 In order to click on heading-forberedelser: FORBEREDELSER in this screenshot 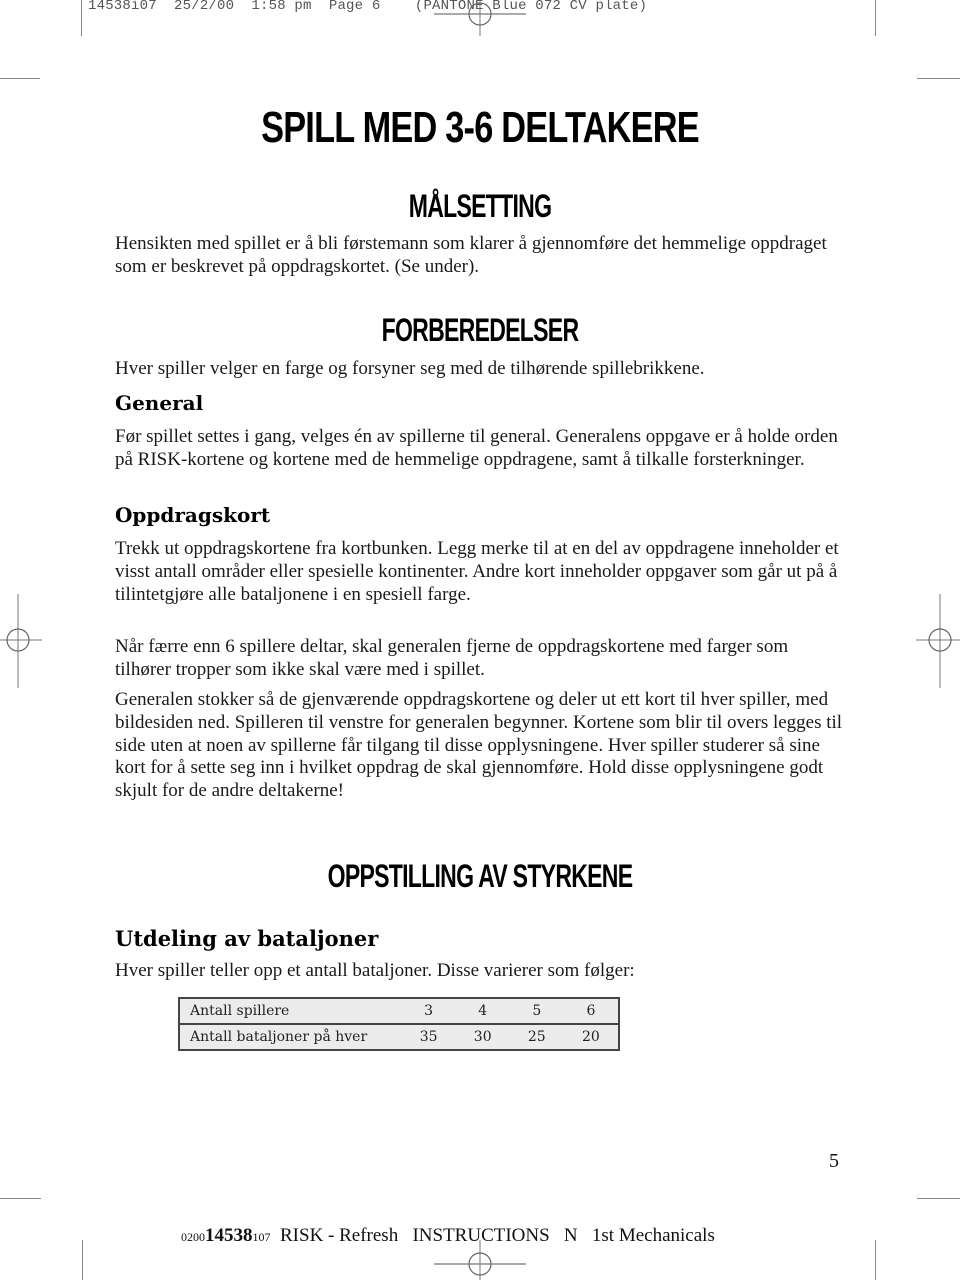, I will do `click(480, 330)`.